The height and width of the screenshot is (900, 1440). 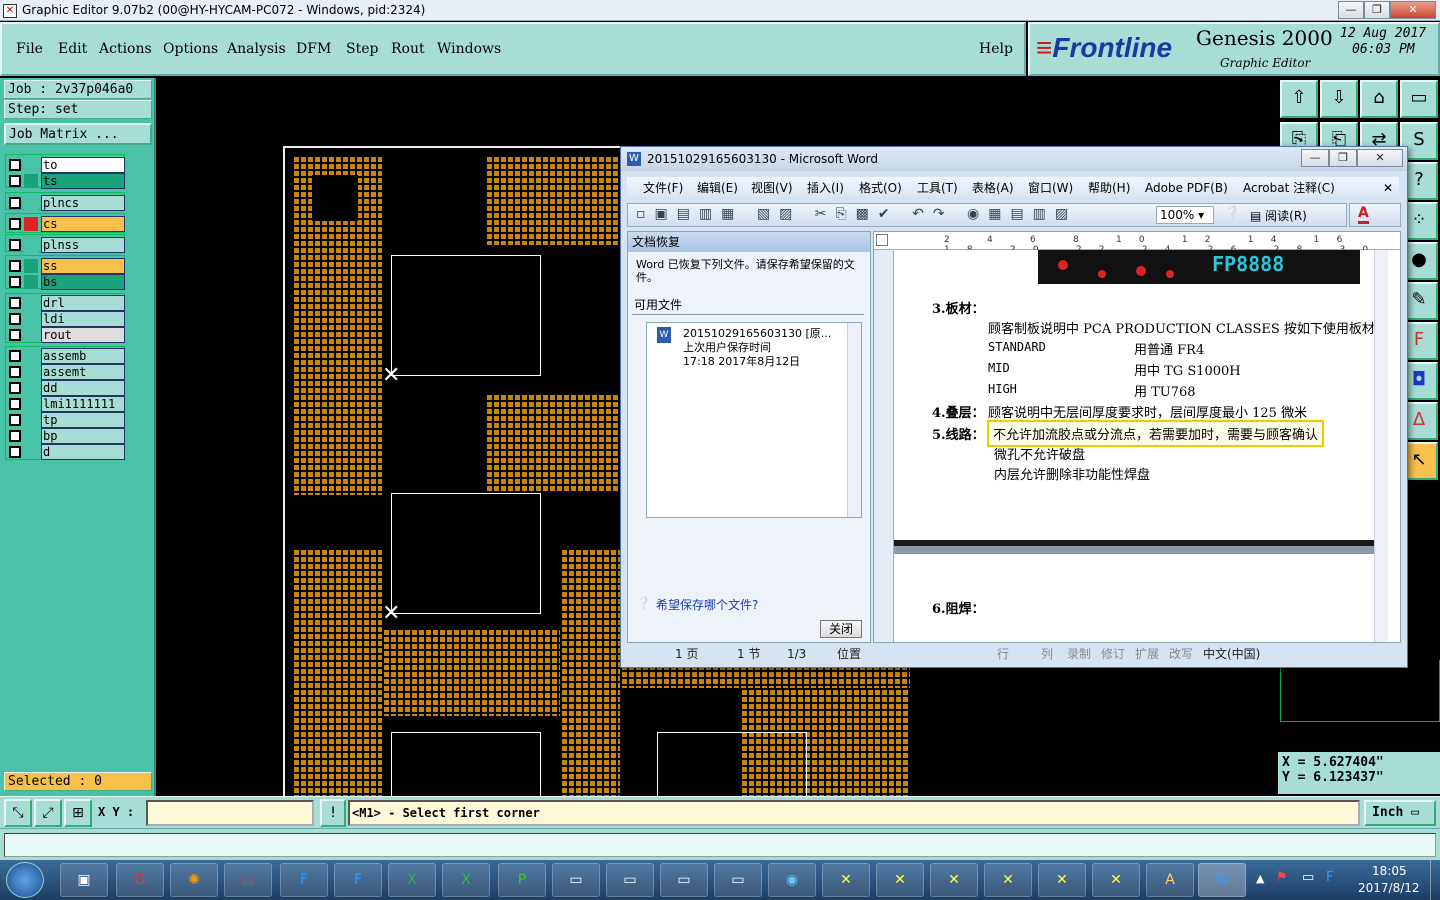 What do you see at coordinates (362, 49) in the screenshot?
I see `menu-step: Step` at bounding box center [362, 49].